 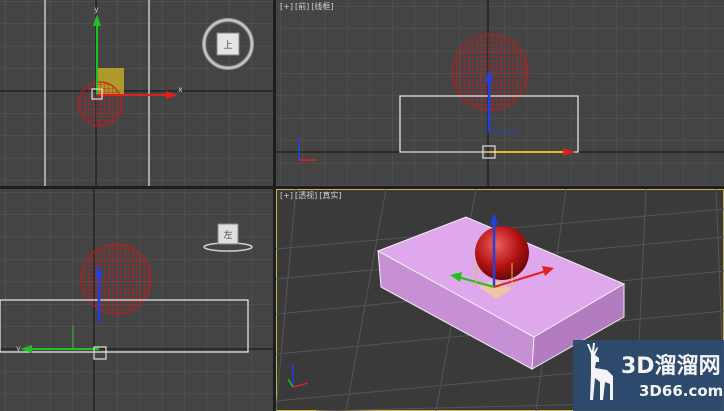 What do you see at coordinates (306, 195) in the screenshot?
I see `viewport-menu-view: [透视]` at bounding box center [306, 195].